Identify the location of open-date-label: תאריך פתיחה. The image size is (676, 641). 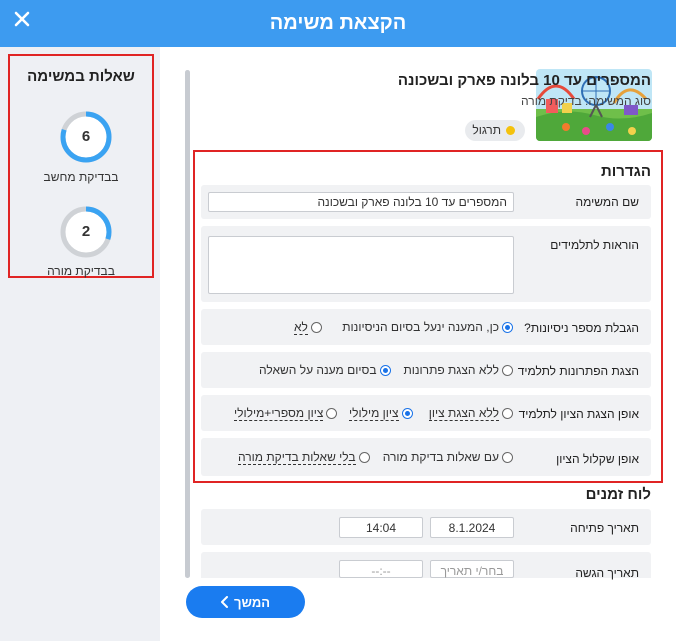
(604, 528).